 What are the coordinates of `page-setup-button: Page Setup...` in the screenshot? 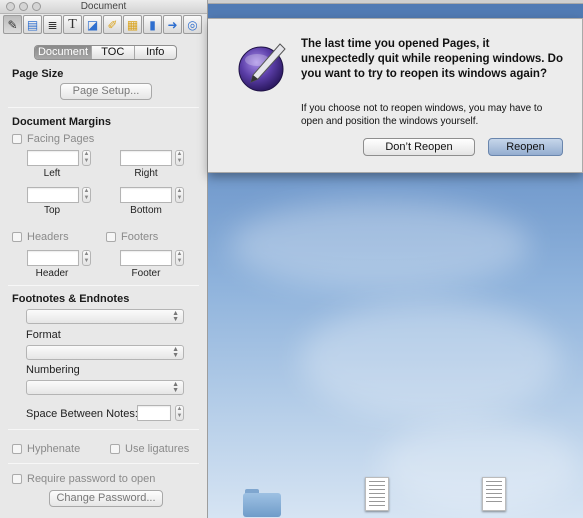 It's located at (106, 91).